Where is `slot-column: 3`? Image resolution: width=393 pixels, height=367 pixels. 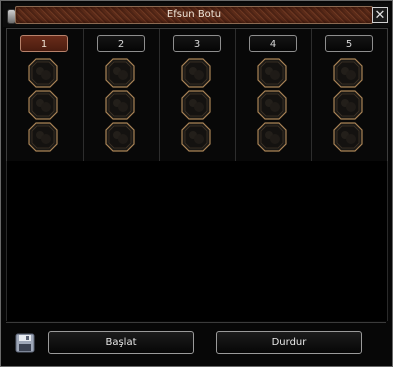 slot-column: 3 is located at coordinates (197, 95).